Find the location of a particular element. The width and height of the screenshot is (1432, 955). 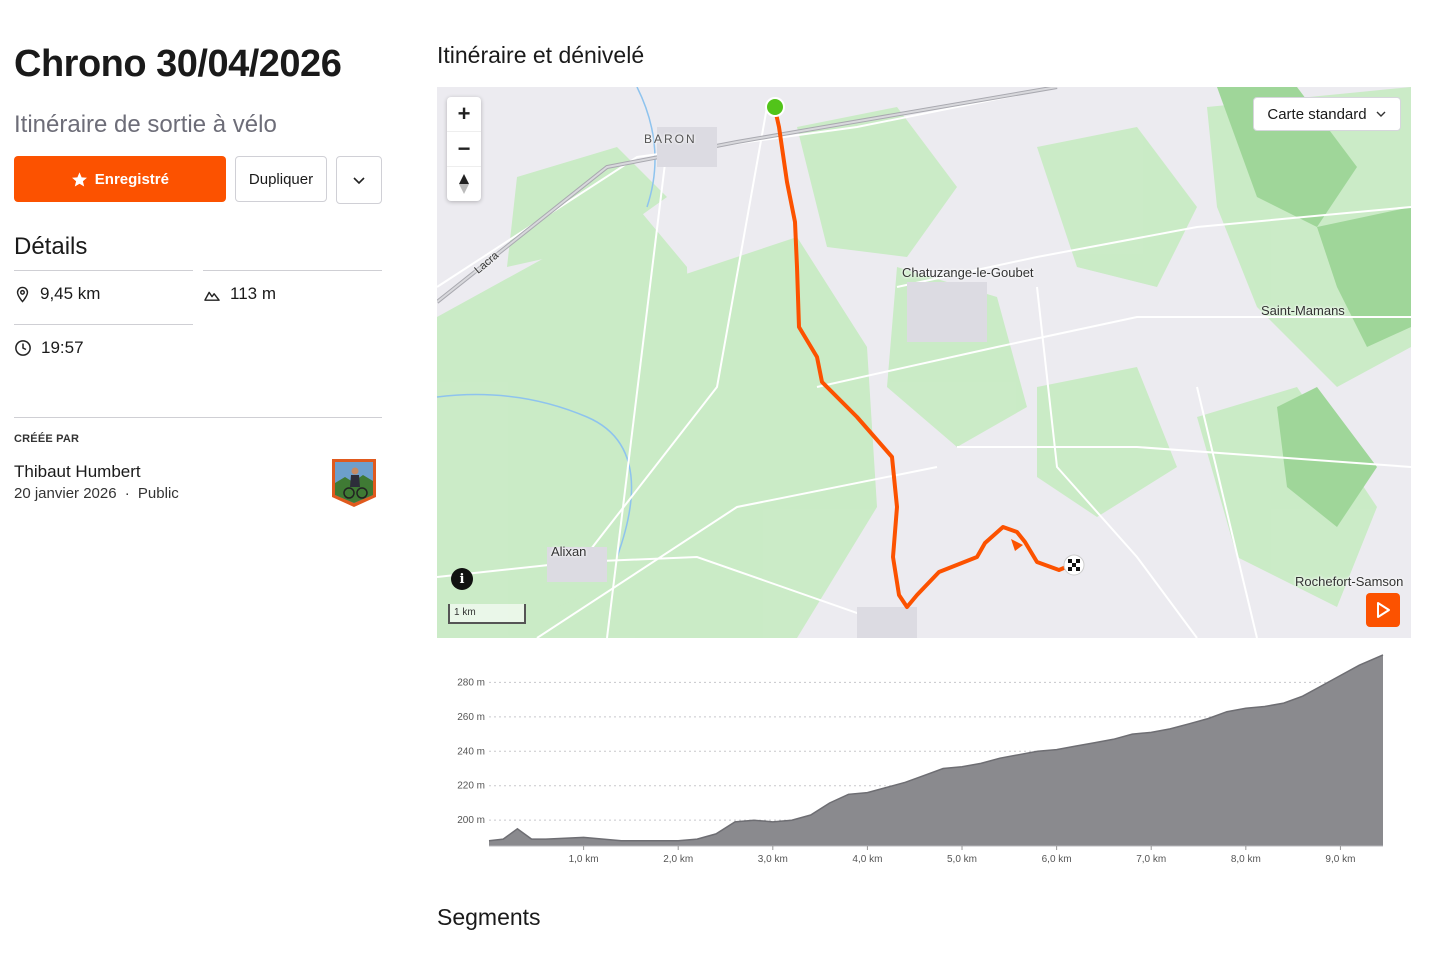

duration-value: 19:57 is located at coordinates (62, 347).